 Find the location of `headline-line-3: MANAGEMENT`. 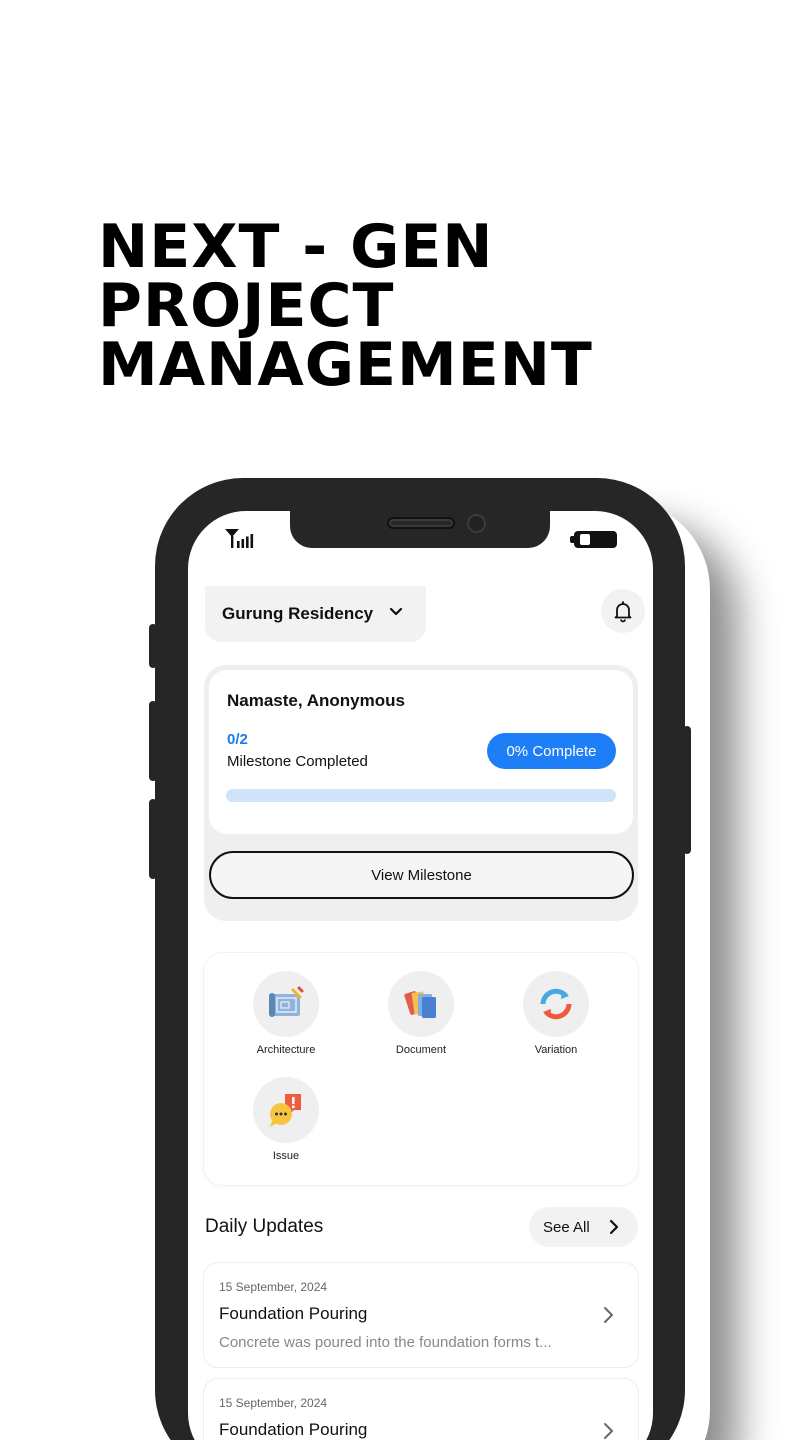

headline-line-3: MANAGEMENT is located at coordinates (345, 365).